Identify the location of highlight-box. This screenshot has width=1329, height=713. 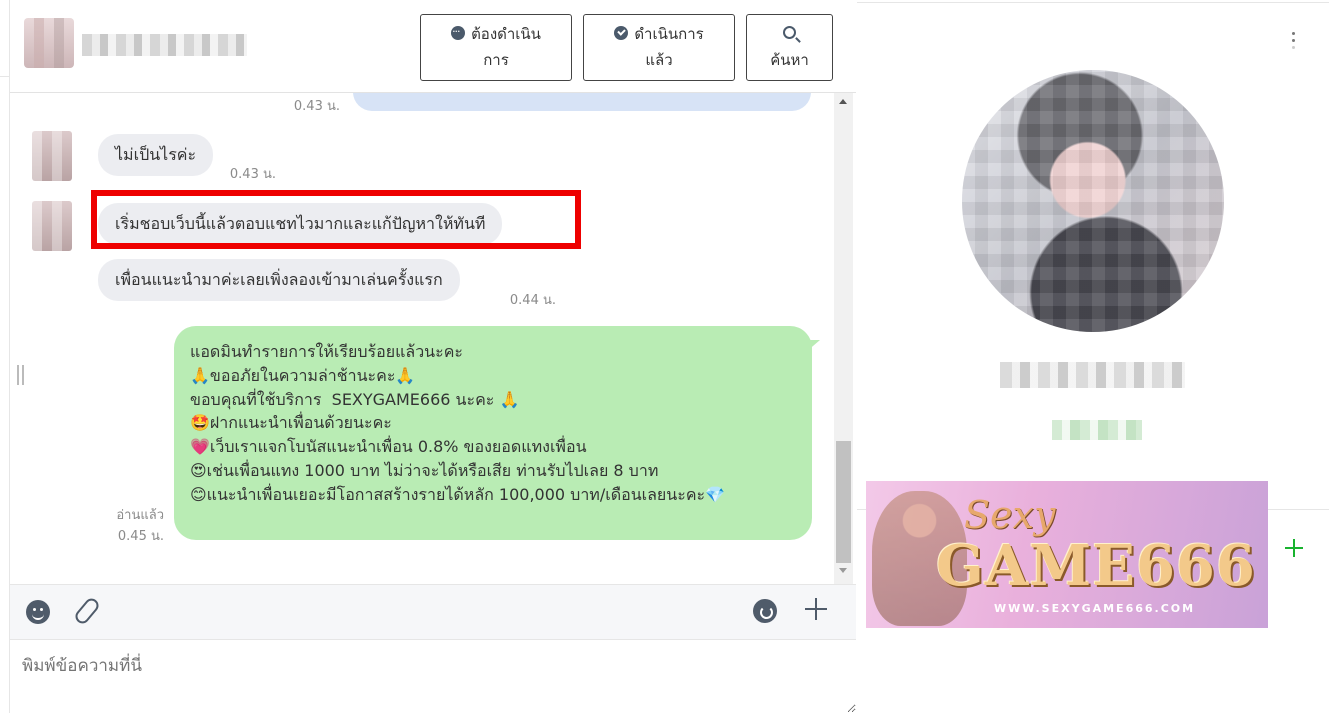
(336, 219).